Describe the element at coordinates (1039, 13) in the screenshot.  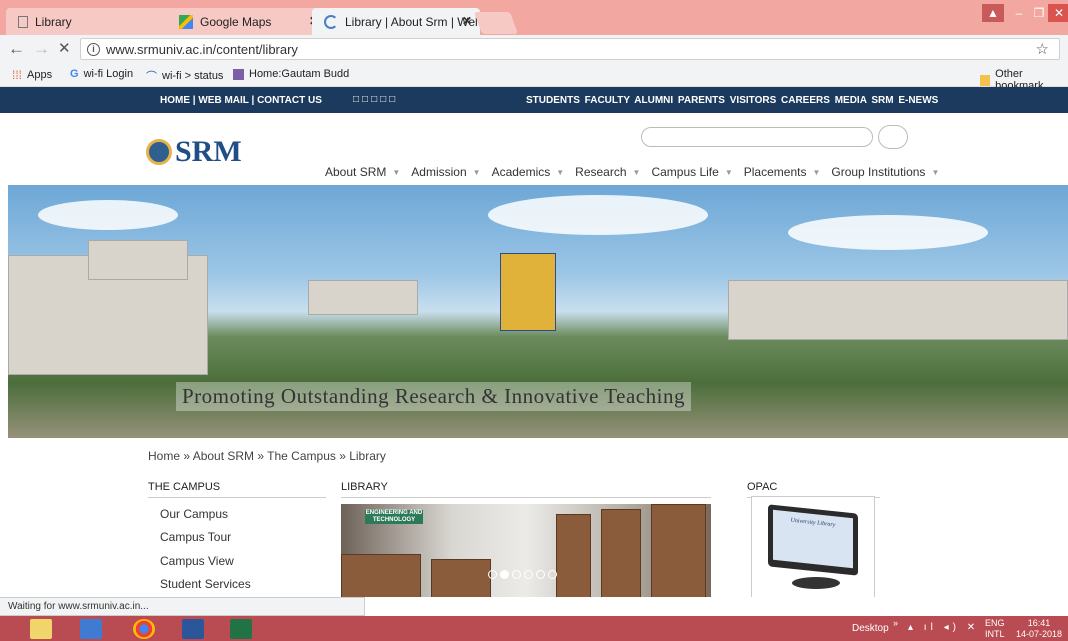
I see `restore-button: ❐` at that location.